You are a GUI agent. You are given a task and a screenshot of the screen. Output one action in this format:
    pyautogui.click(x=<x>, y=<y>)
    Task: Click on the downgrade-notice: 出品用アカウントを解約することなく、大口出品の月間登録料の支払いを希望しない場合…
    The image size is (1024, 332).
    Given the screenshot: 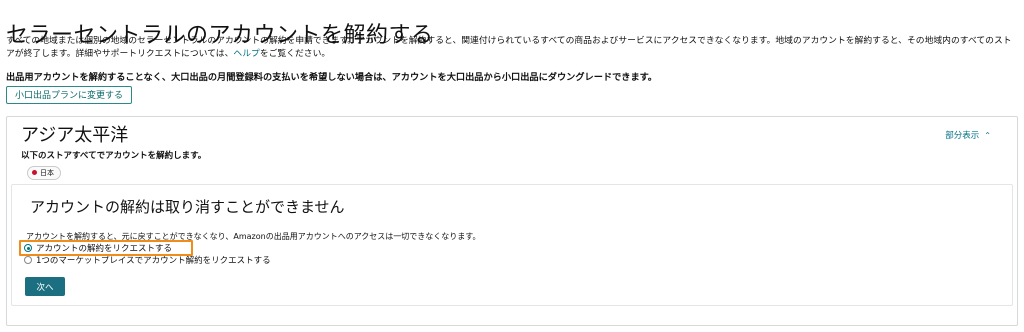 What is the action you would take?
    pyautogui.click(x=332, y=77)
    